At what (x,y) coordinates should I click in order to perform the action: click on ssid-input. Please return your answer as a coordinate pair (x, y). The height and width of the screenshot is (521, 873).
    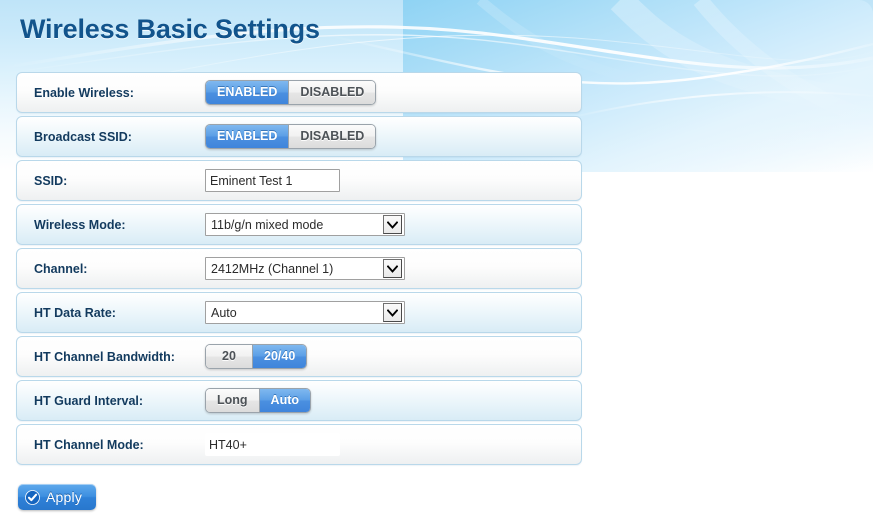
    Looking at the image, I should click on (272, 180).